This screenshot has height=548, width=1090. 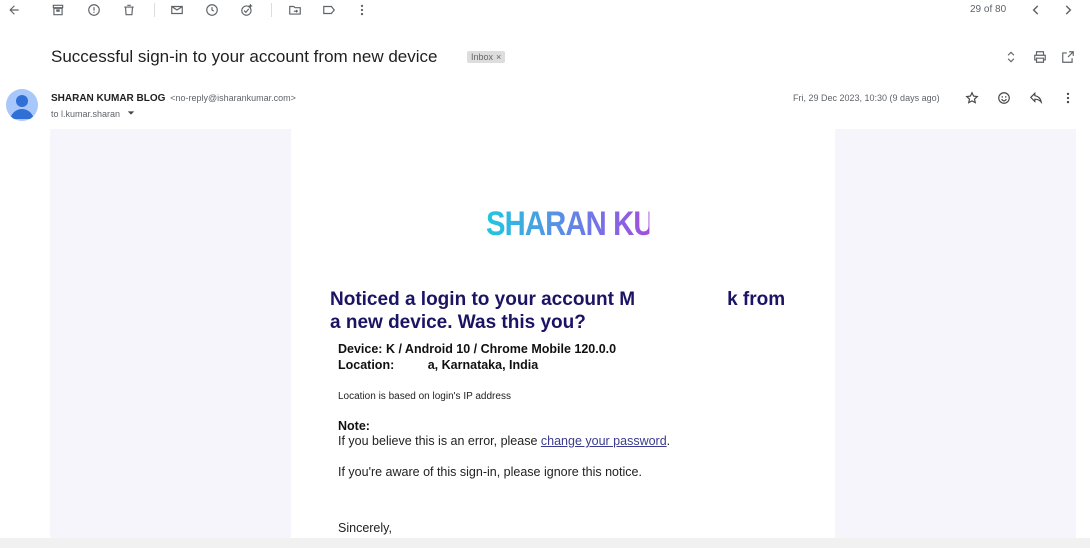 I want to click on back-arrow-icon, so click(x=14, y=10).